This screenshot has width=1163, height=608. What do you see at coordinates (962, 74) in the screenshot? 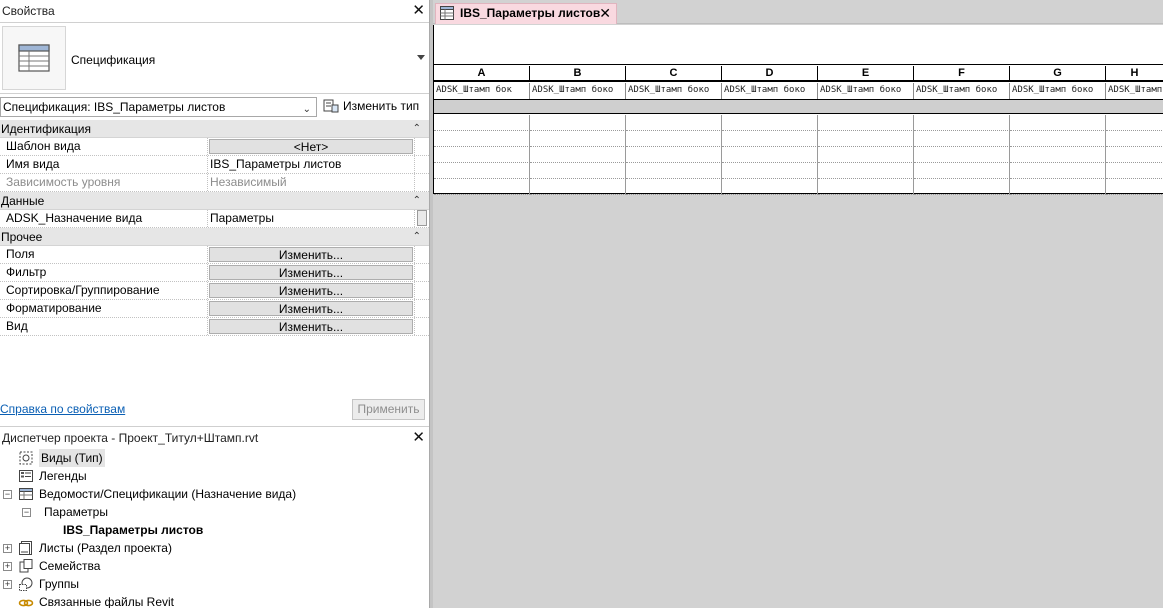
I see `column-header: F` at bounding box center [962, 74].